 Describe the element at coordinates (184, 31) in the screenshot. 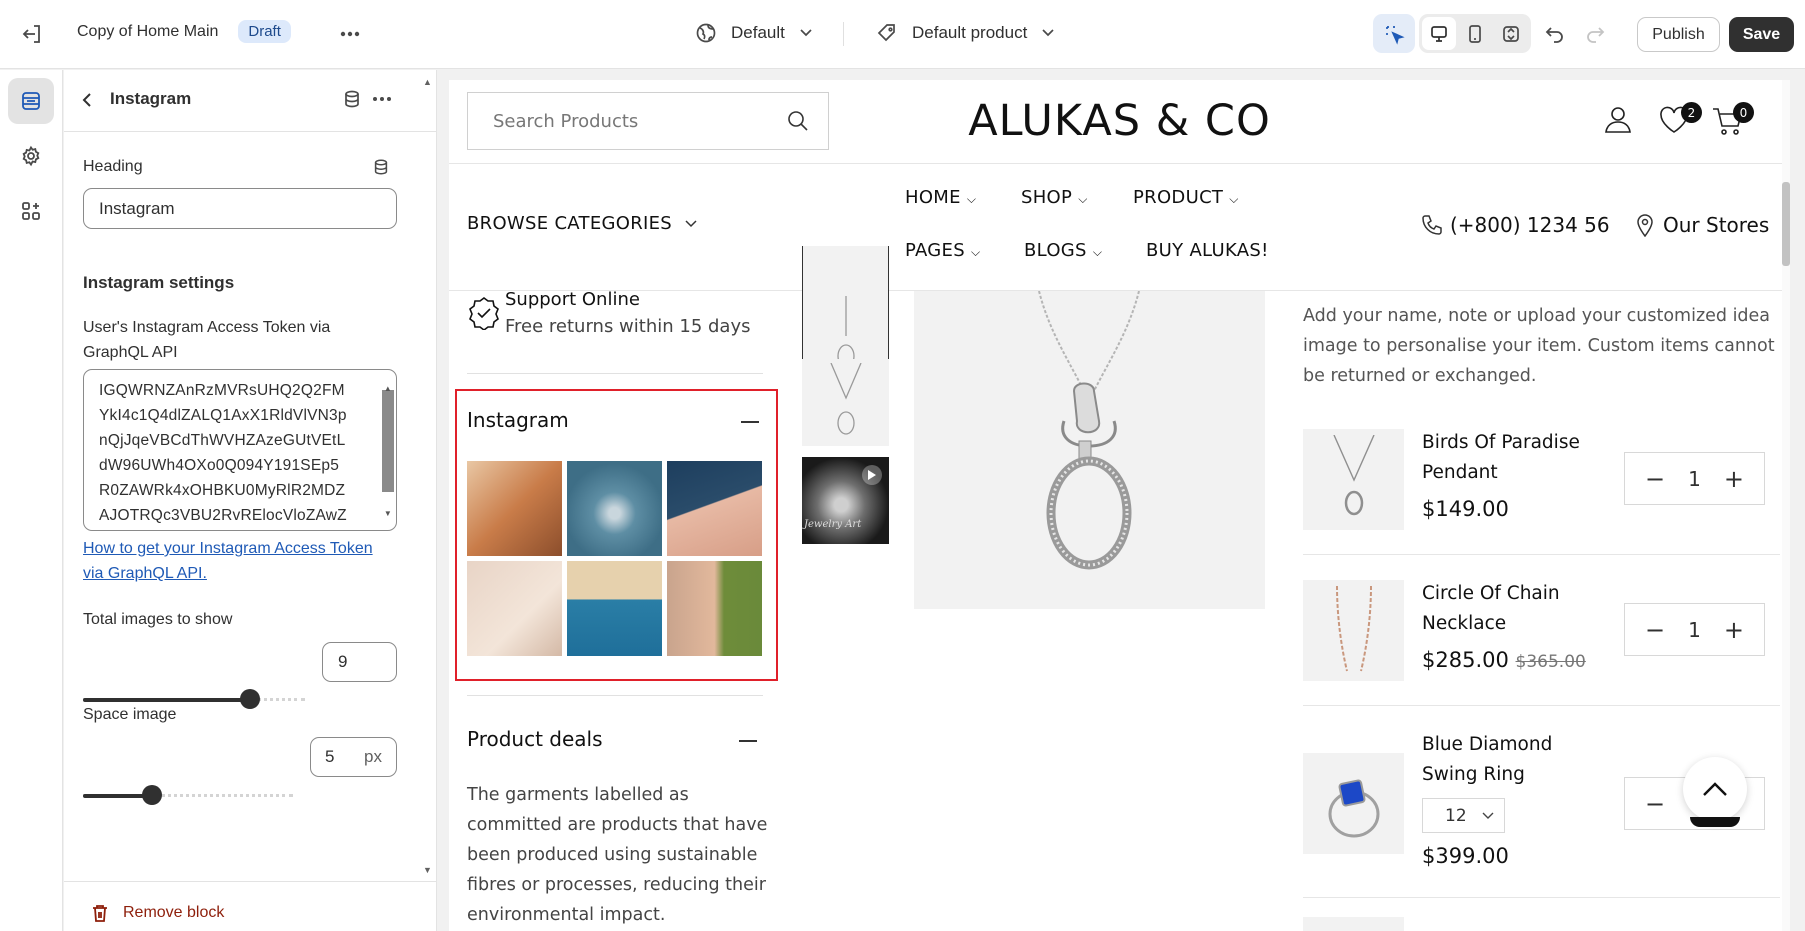

I see `page-name: Copy of Home Main Draft` at that location.